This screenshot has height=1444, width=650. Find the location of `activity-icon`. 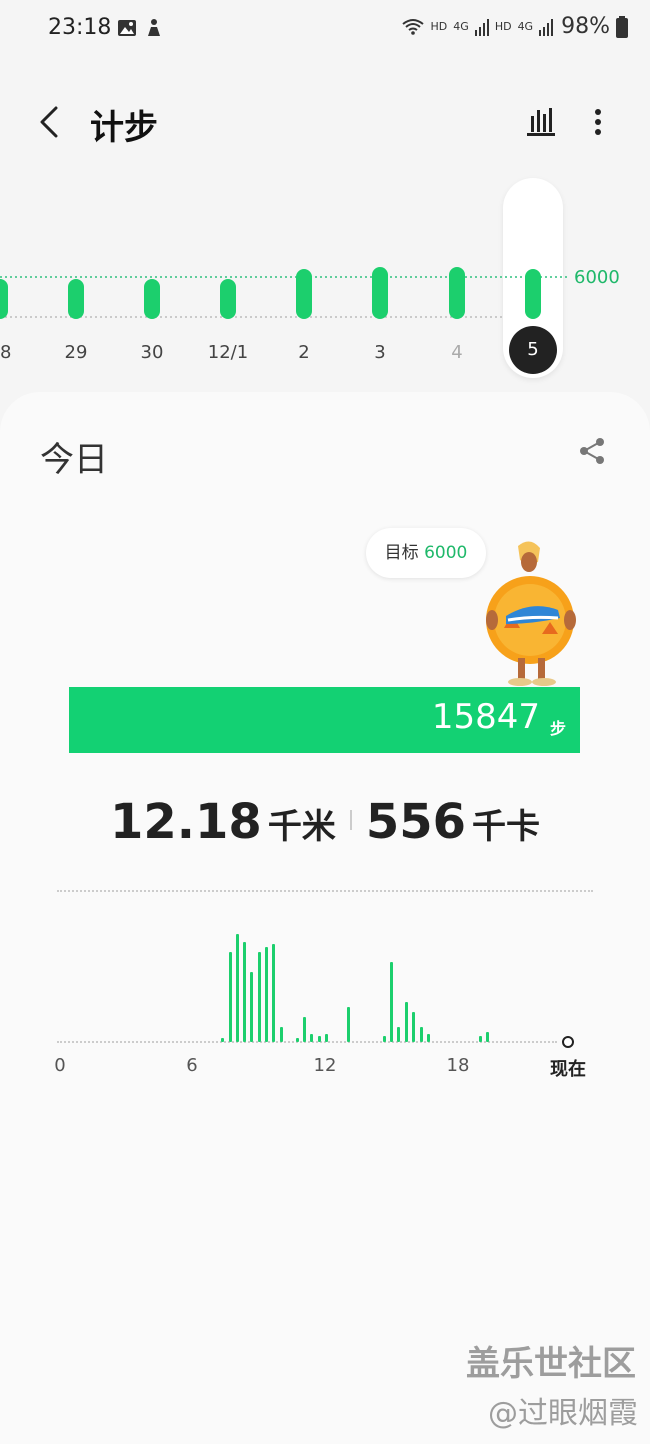

activity-icon is located at coordinates (154, 27).